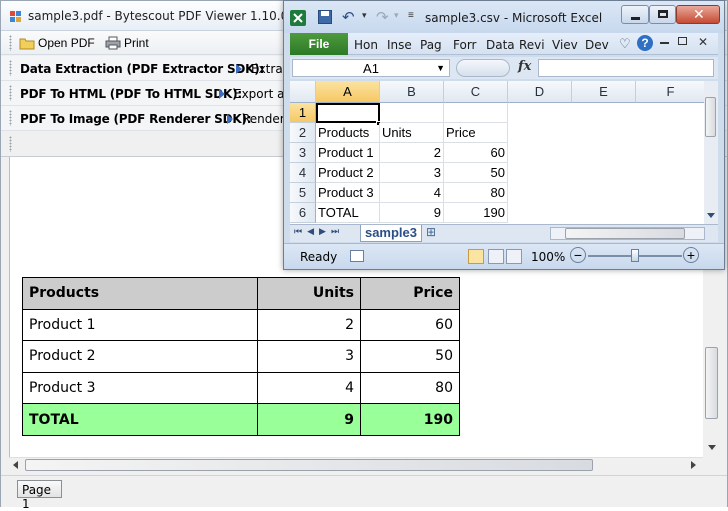  What do you see at coordinates (303, 193) in the screenshot?
I see `row-header-5: 5` at bounding box center [303, 193].